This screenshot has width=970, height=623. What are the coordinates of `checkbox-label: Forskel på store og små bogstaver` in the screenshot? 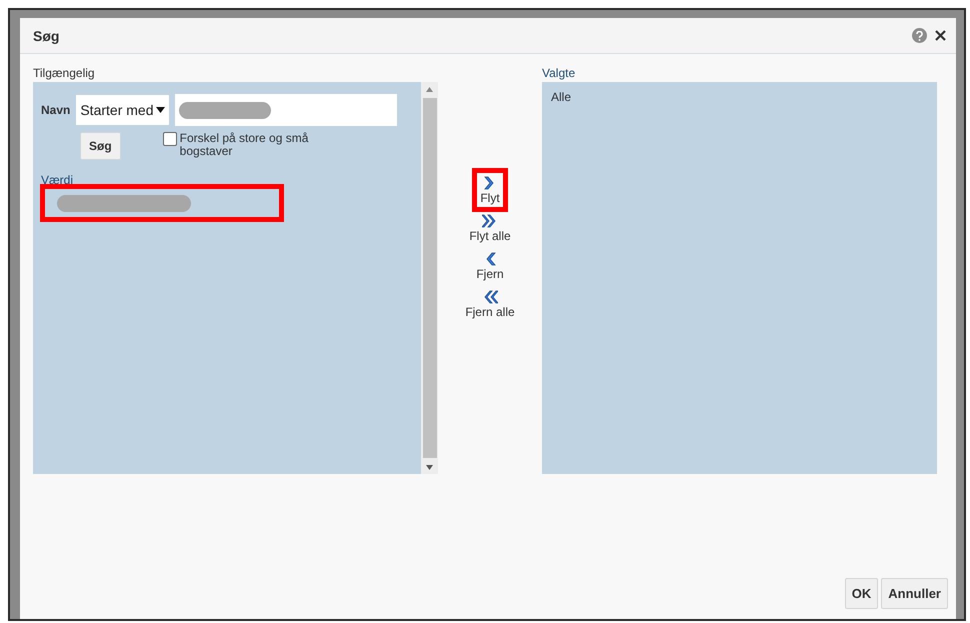 It's located at (245, 145).